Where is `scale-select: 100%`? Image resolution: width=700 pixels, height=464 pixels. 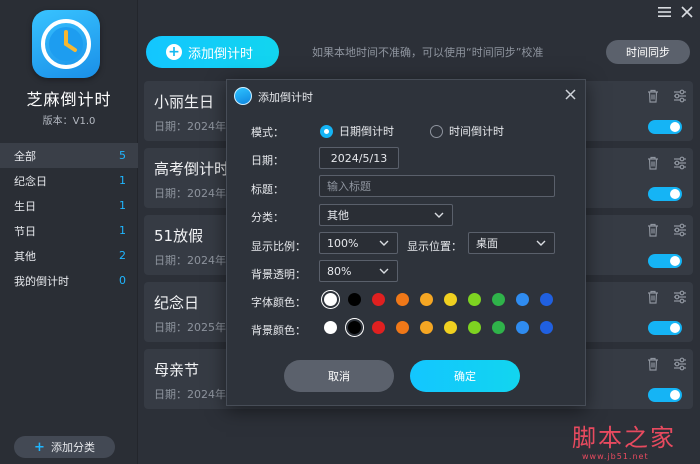 scale-select: 100% is located at coordinates (358, 243).